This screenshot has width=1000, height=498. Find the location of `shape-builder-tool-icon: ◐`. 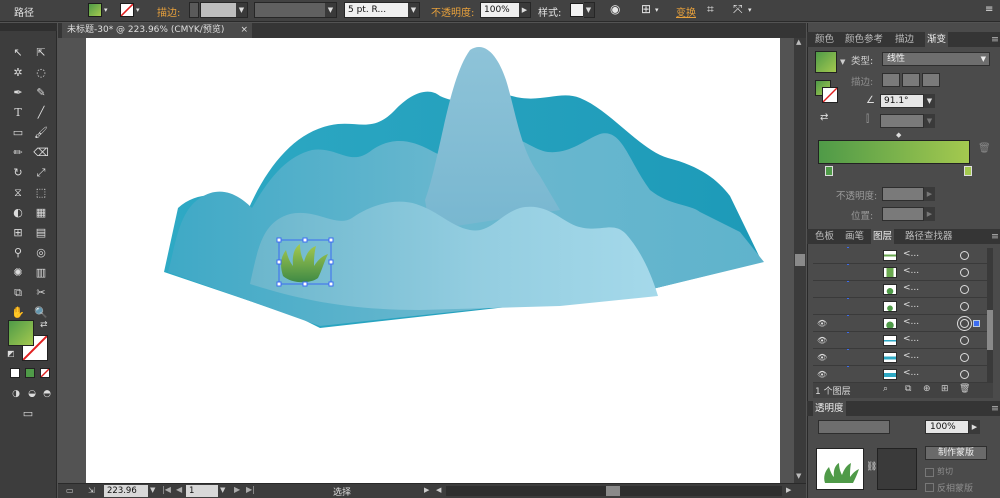

shape-builder-tool-icon: ◐ is located at coordinates (18, 213).